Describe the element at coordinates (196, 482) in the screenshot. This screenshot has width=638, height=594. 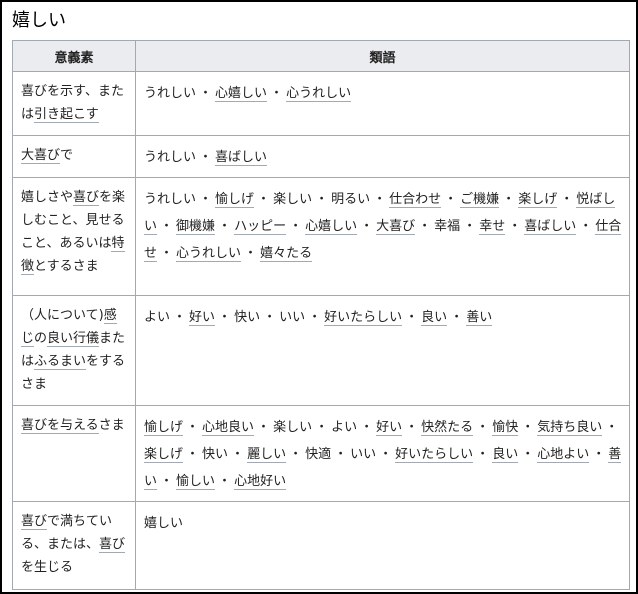
I see `synonym-link: 愉しい` at that location.